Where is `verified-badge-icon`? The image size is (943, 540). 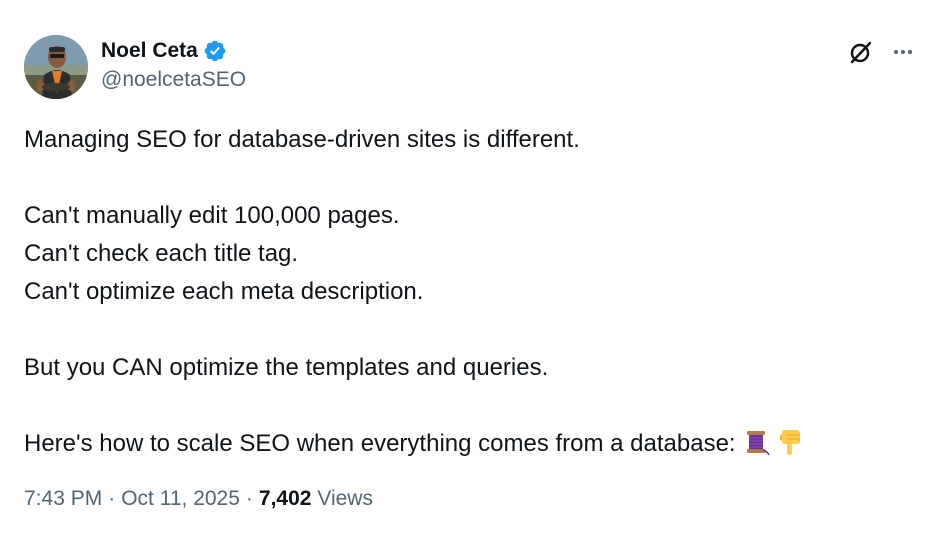
verified-badge-icon is located at coordinates (215, 51).